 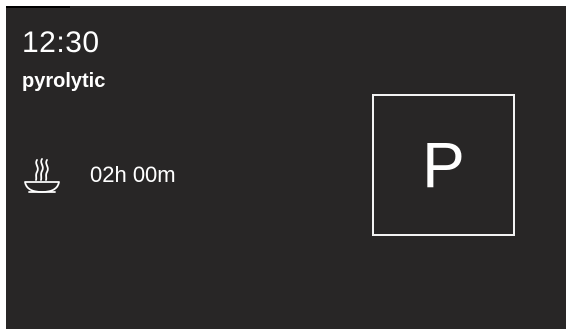 What do you see at coordinates (42, 175) in the screenshot?
I see `cooking-pan-steam-icon` at bounding box center [42, 175].